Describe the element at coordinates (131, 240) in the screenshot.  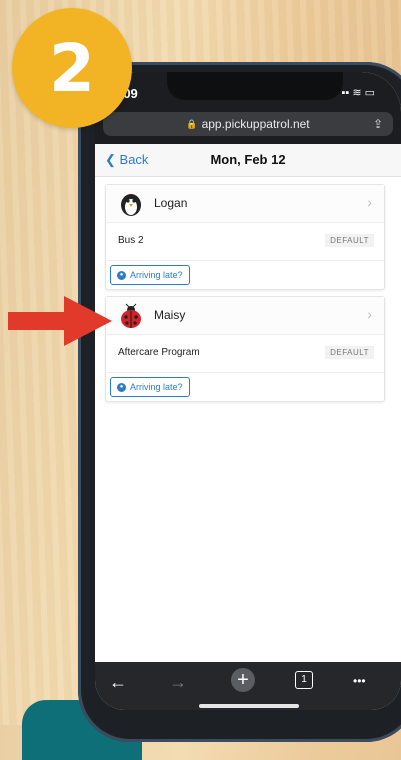
I see `route-name: Bus 2` at that location.